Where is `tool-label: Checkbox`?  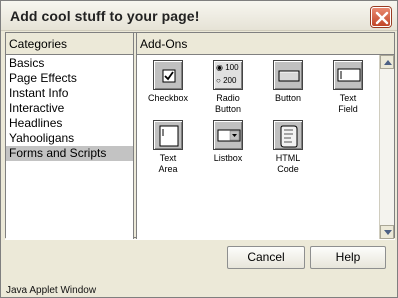
tool-label: Checkbox is located at coordinates (168, 98).